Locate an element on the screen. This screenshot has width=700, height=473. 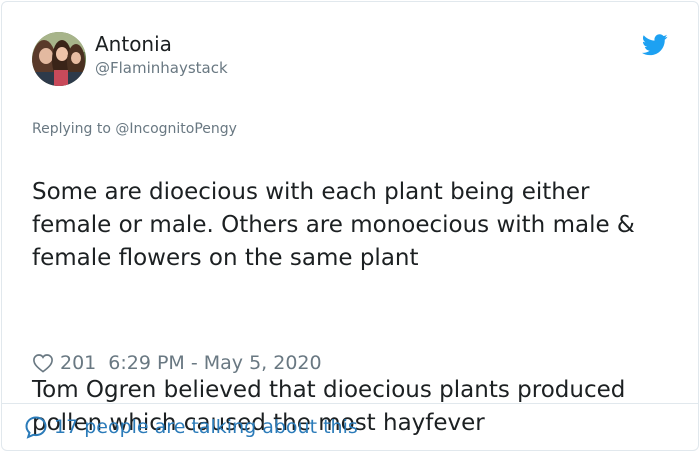
speech-bubble-icon is located at coordinates (36, 427).